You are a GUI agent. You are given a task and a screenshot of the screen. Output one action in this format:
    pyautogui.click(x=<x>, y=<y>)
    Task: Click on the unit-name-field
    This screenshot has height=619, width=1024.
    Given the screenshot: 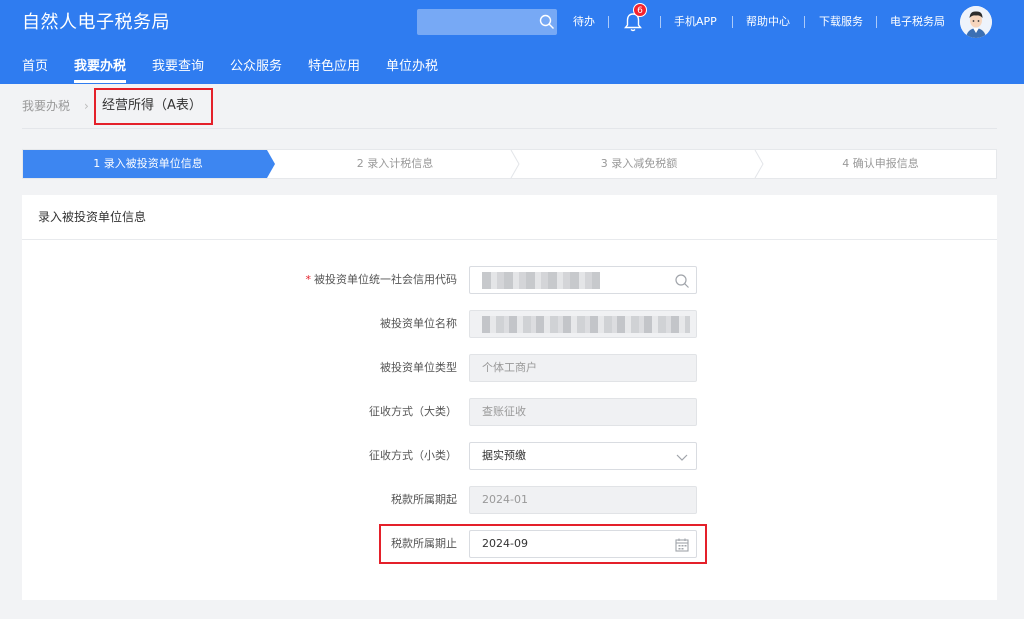 What is the action you would take?
    pyautogui.click(x=583, y=324)
    